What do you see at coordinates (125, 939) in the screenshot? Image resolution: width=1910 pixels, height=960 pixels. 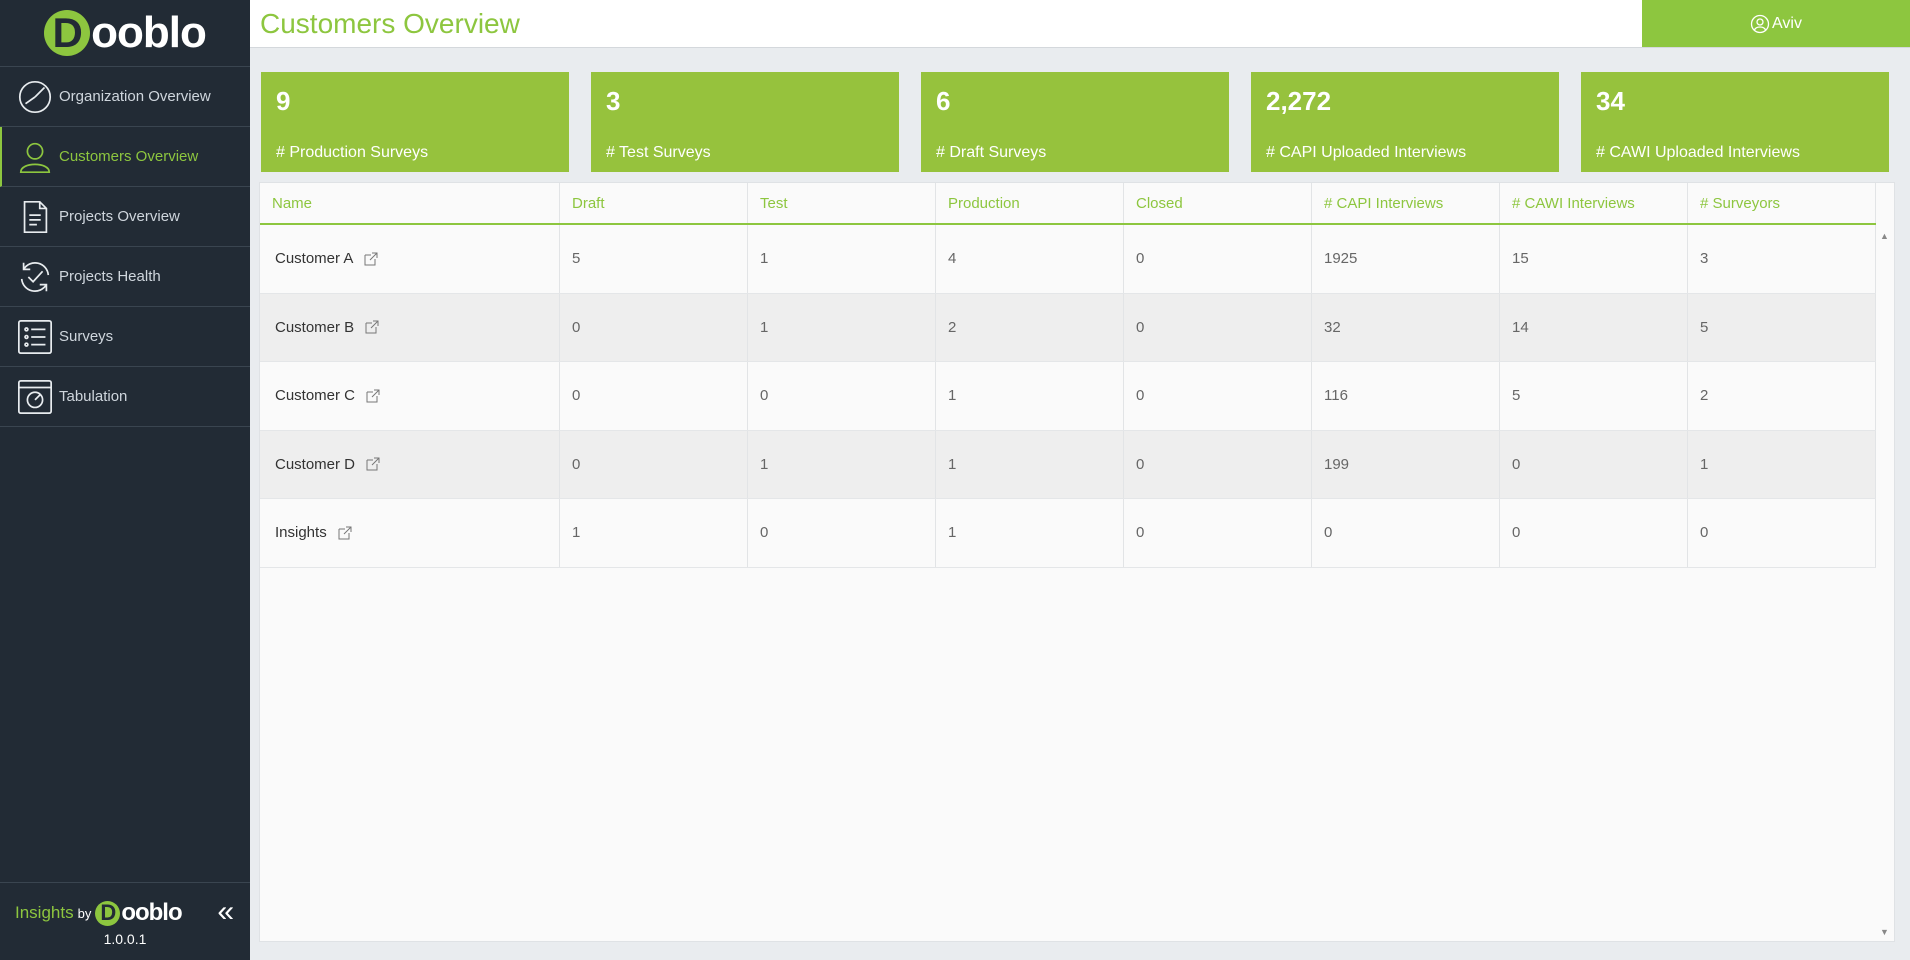 I see `version-label: 1.0.0.1` at bounding box center [125, 939].